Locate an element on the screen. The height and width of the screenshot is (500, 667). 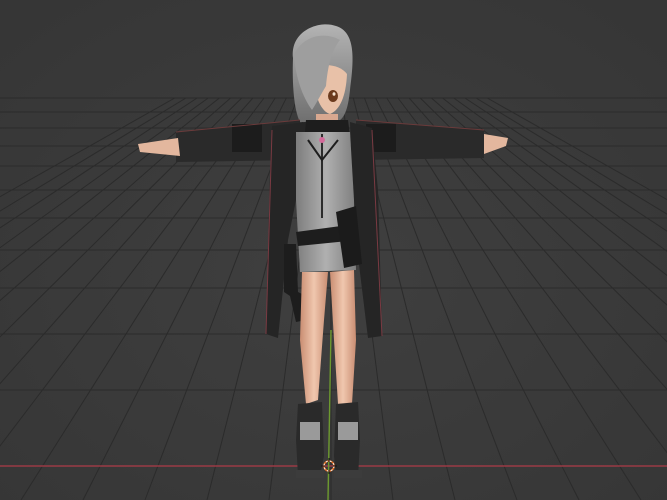
eye-highlight is located at coordinates (334, 94).